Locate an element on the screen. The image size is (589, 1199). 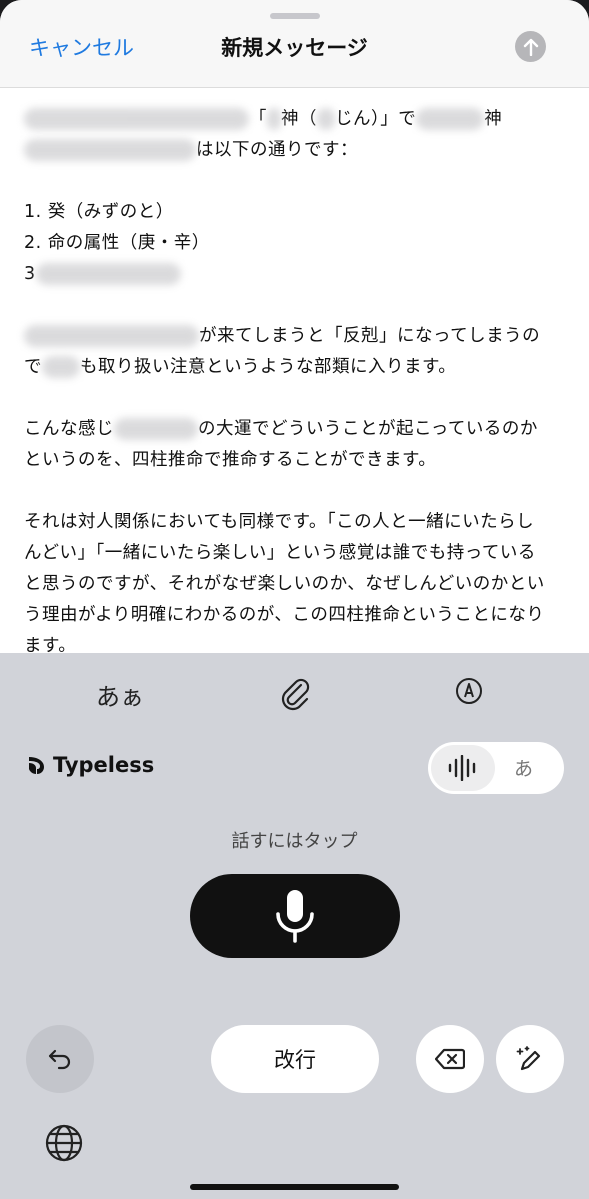
attach-button is located at coordinates (295, 695).